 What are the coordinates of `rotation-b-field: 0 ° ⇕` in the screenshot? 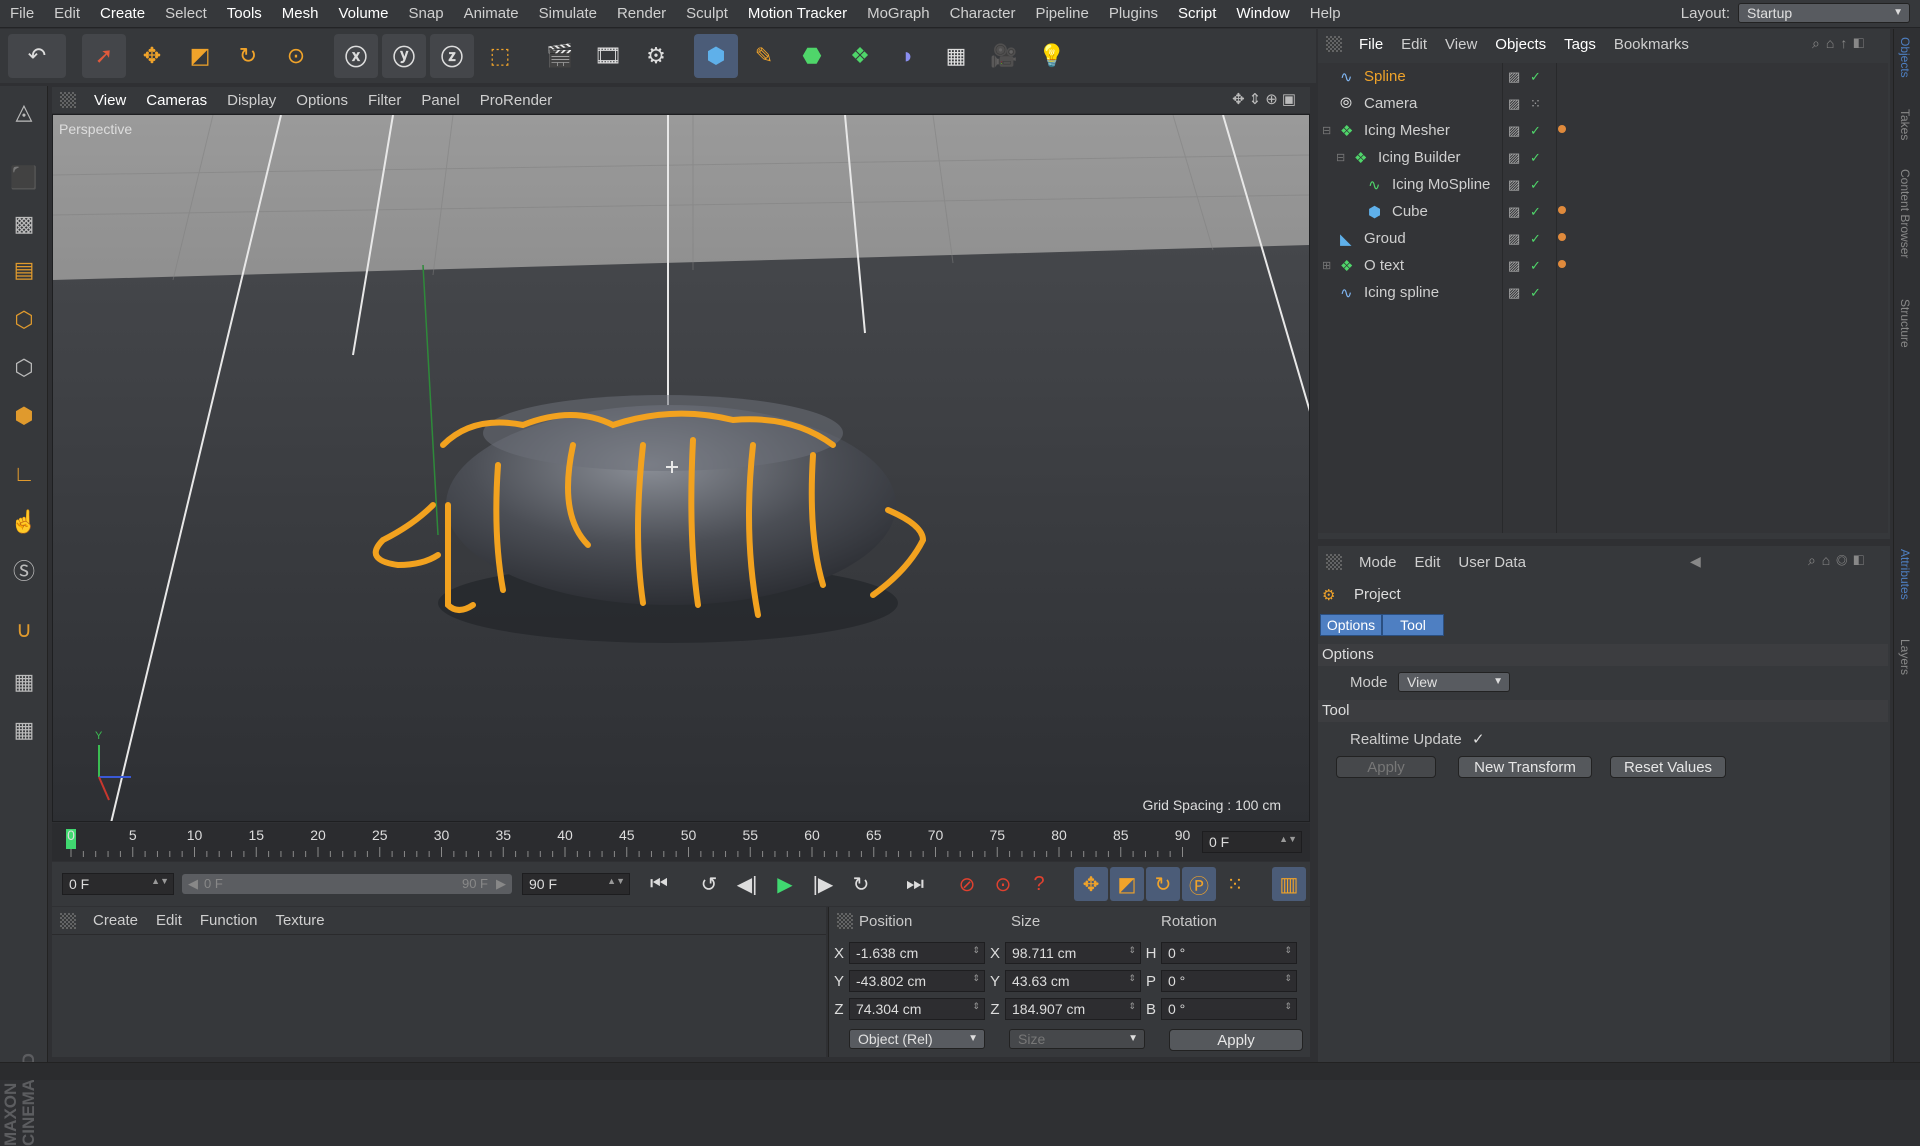 It's located at (1229, 1009).